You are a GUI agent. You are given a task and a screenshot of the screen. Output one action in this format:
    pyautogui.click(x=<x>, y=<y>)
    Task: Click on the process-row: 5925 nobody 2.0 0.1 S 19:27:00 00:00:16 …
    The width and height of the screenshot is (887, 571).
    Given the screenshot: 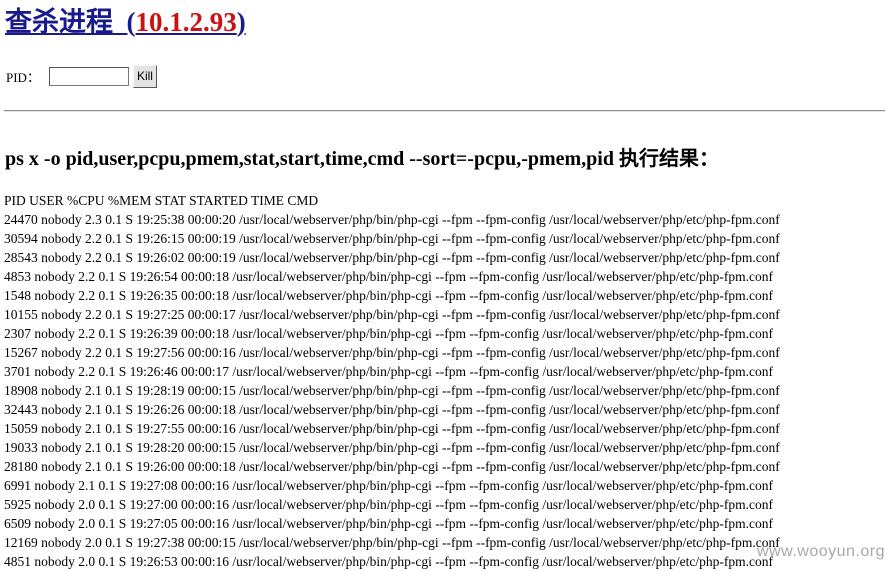 What is the action you would take?
    pyautogui.click(x=388, y=504)
    